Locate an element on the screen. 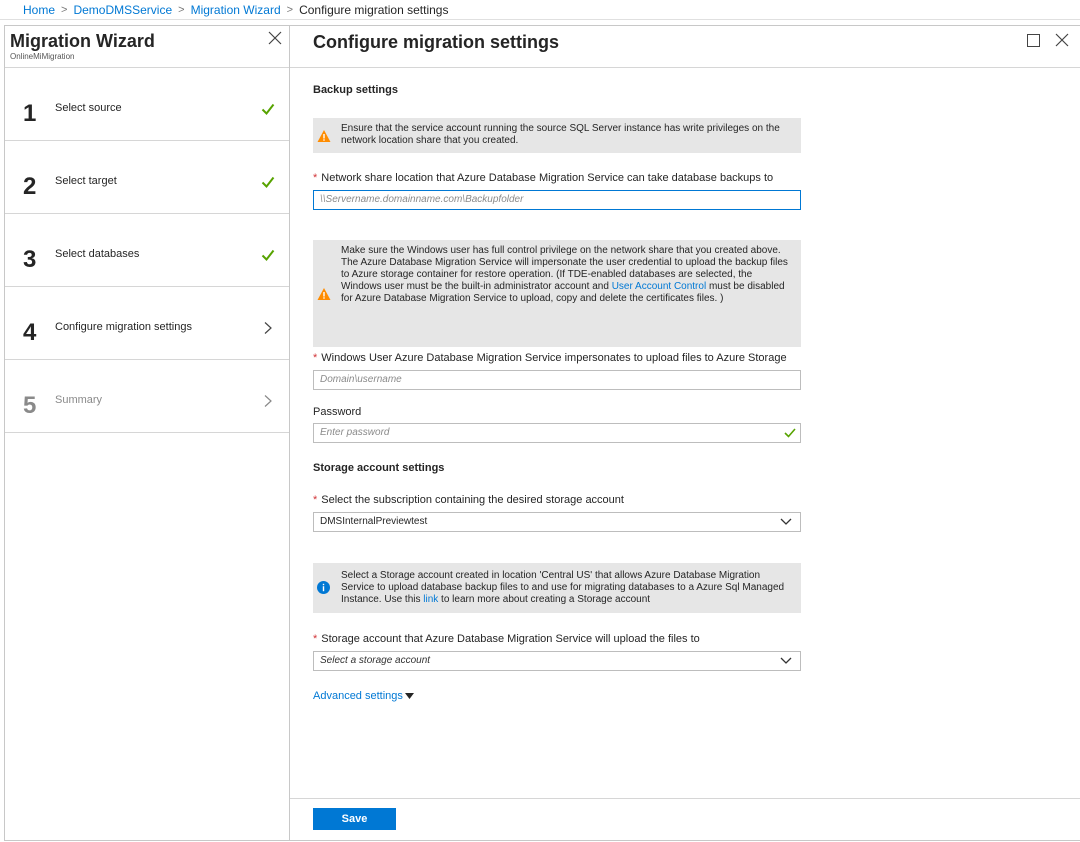 The image size is (1080, 842). step-number: 5 is located at coordinates (30, 405).